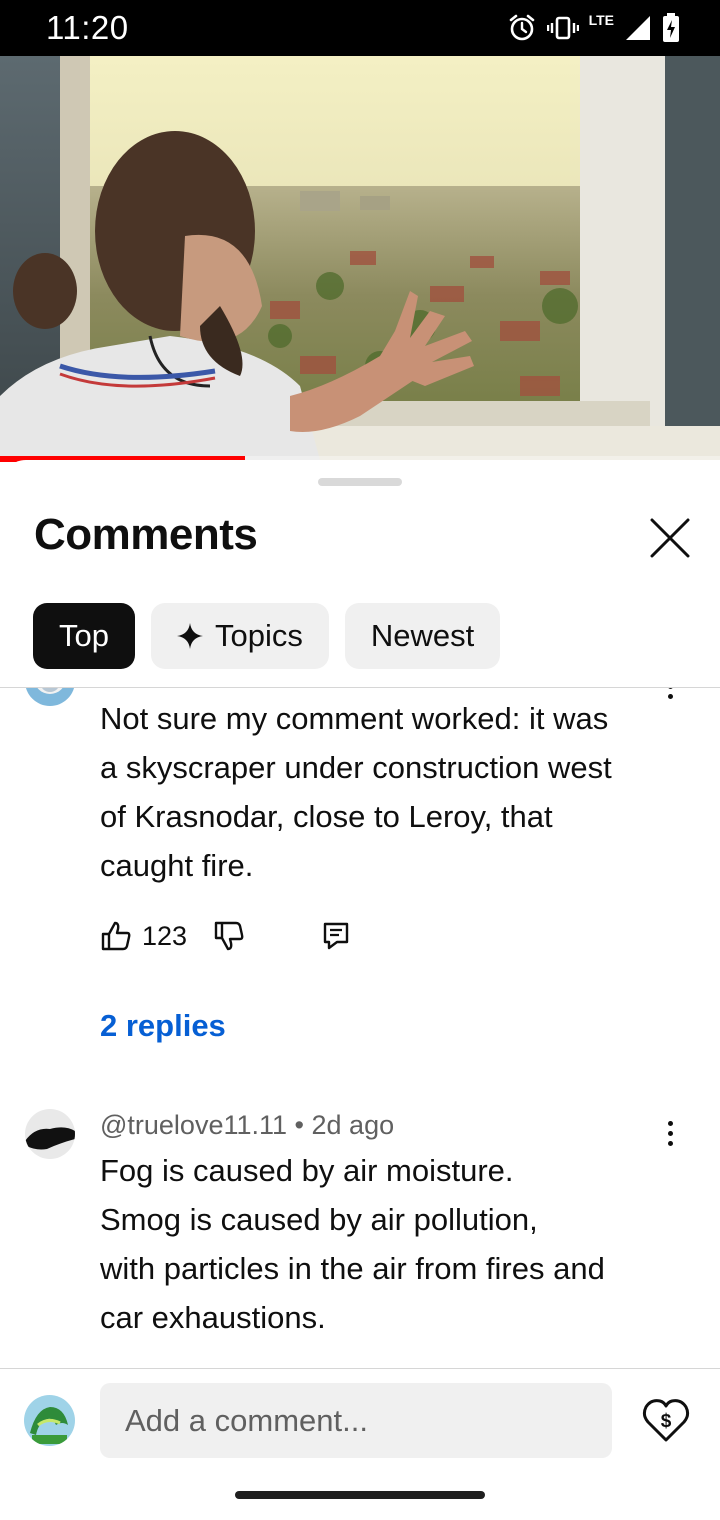 The height and width of the screenshot is (1520, 720). Describe the element at coordinates (116, 936) in the screenshot. I see `thumbs-up-icon` at that location.